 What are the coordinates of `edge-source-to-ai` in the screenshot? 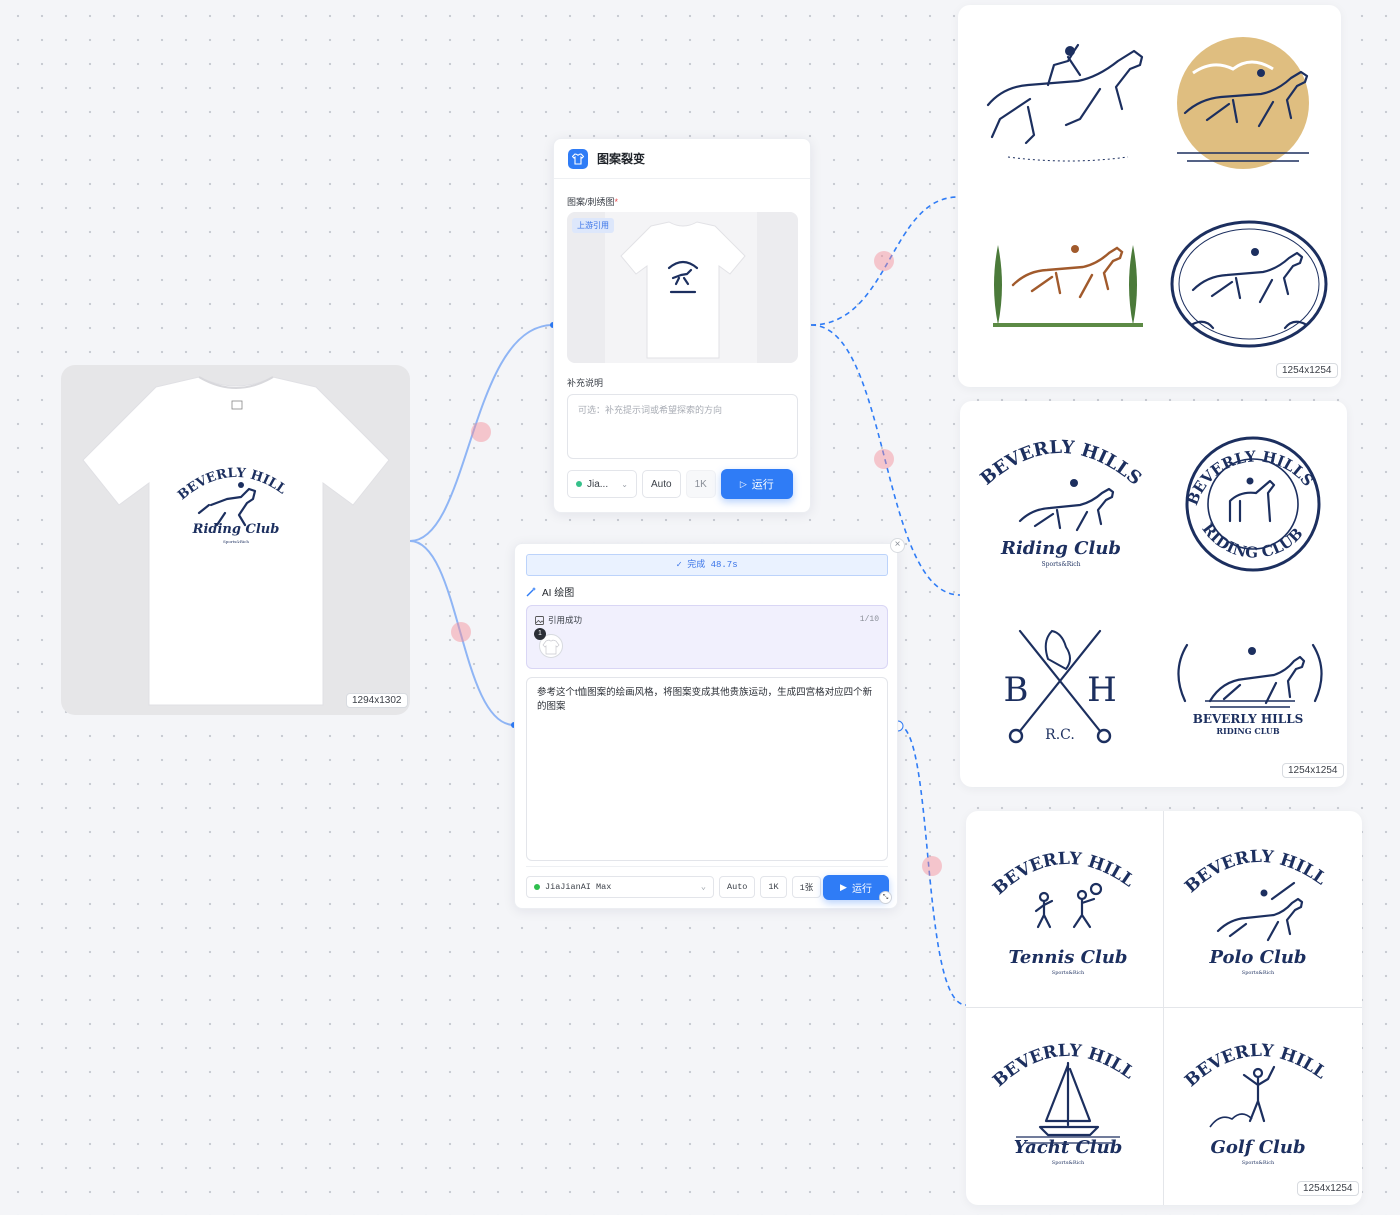 It's located at (462, 633).